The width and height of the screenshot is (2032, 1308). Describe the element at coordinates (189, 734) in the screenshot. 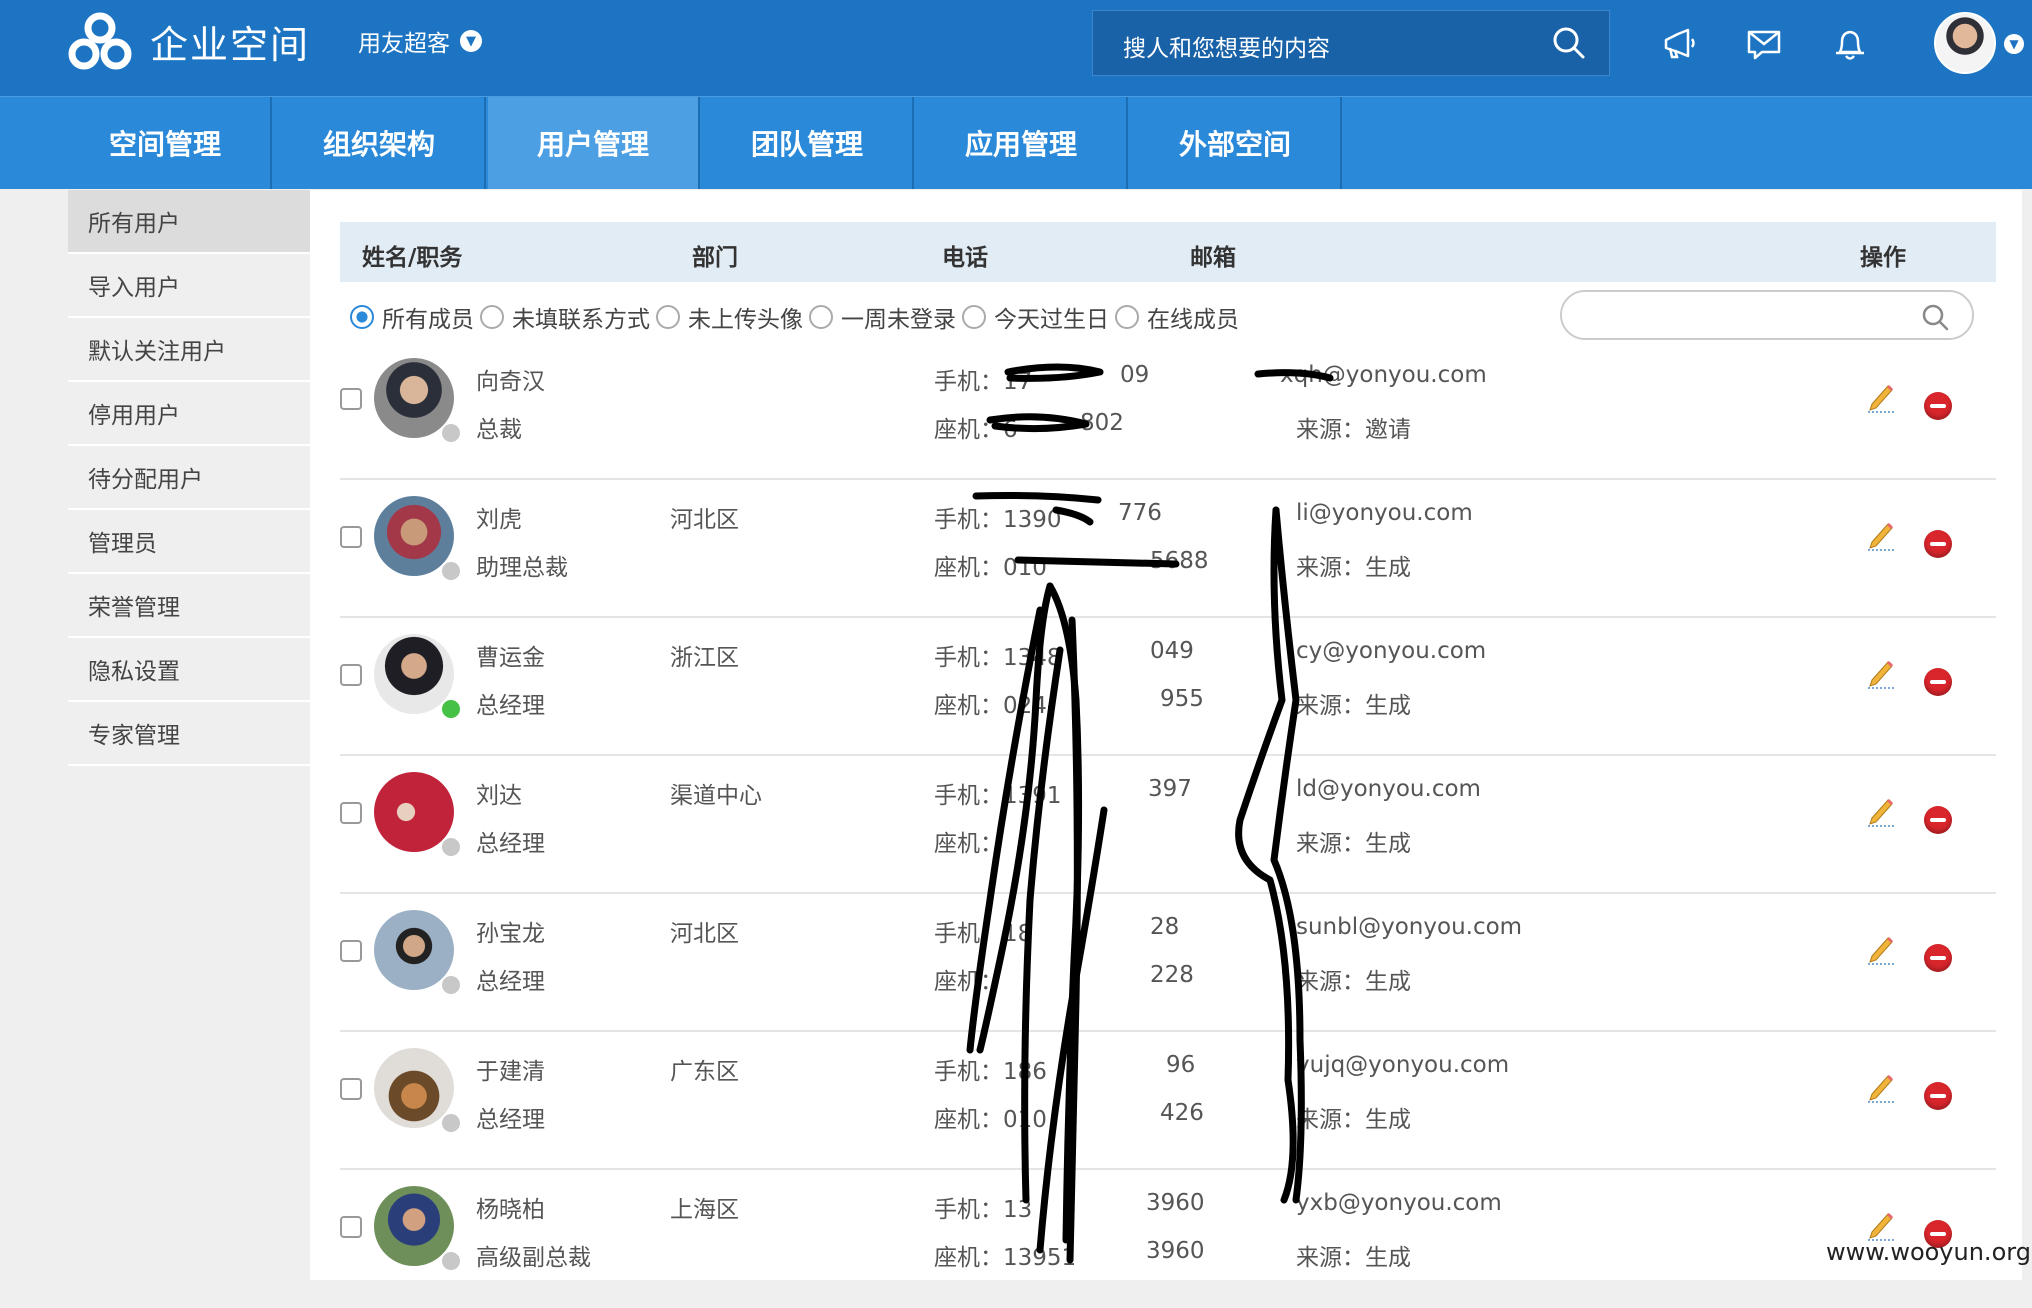

I see `sidebar-item-experts: 专家管理` at that location.